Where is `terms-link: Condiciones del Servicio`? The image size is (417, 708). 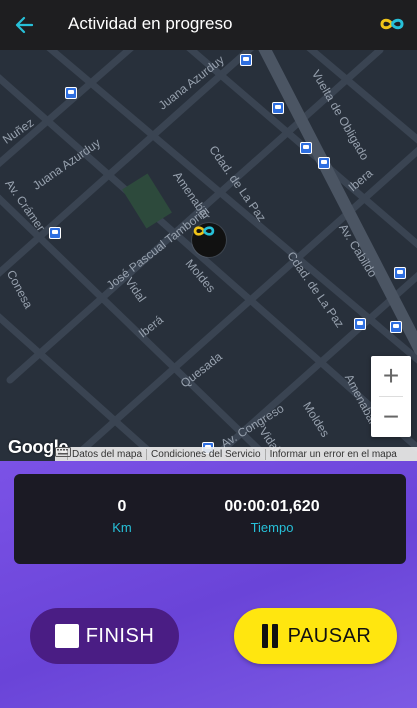
terms-link: Condiciones del Servicio is located at coordinates (205, 454).